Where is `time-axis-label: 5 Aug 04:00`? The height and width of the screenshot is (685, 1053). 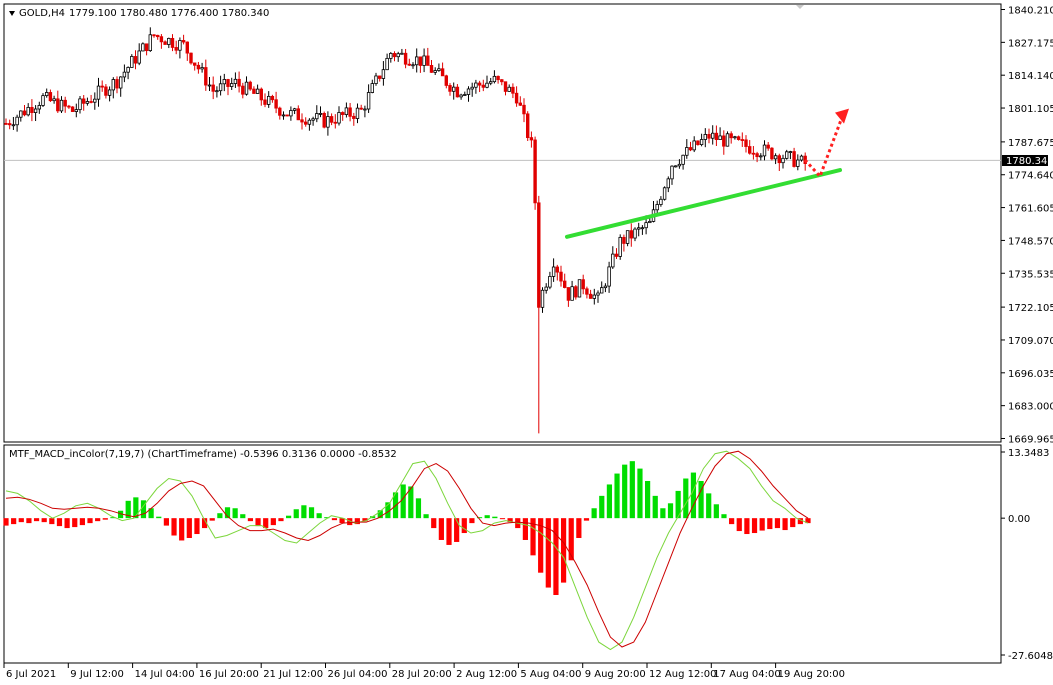 time-axis-label: 5 Aug 04:00 is located at coordinates (550, 674).